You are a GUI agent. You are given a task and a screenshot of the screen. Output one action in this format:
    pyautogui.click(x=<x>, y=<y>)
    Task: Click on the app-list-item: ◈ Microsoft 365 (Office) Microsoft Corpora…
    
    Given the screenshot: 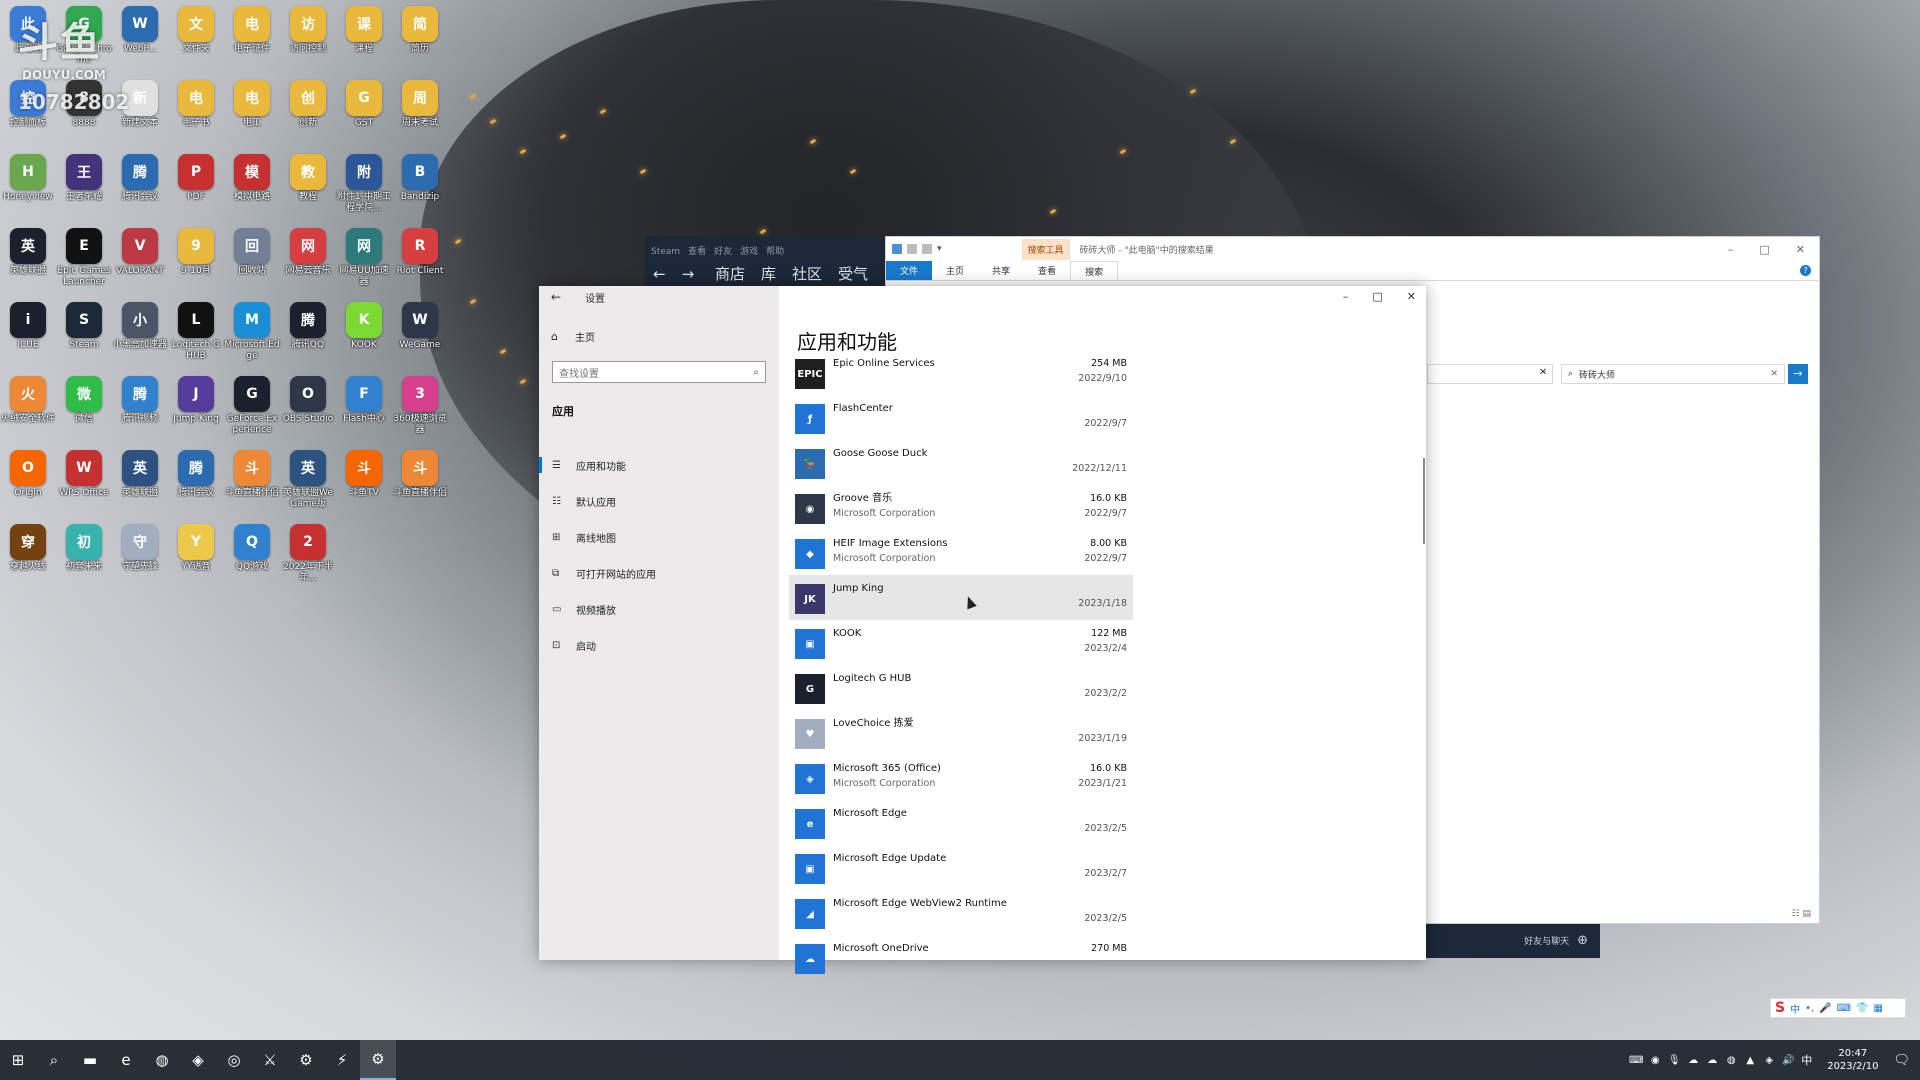 What is the action you would take?
    pyautogui.click(x=961, y=777)
    